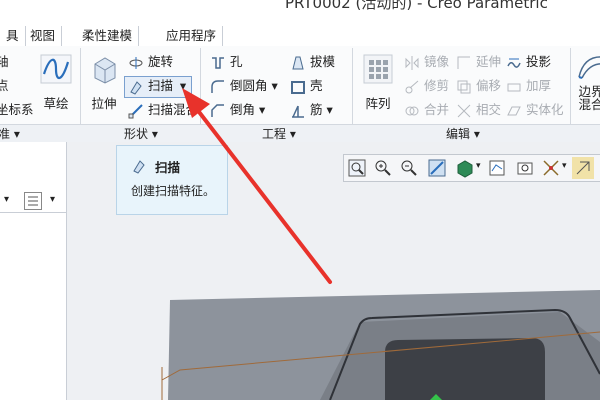 Image resolution: width=600 pixels, height=400 pixels. What do you see at coordinates (587, 81) in the screenshot?
I see `boundary-blend-button: 边界 混合` at bounding box center [587, 81].